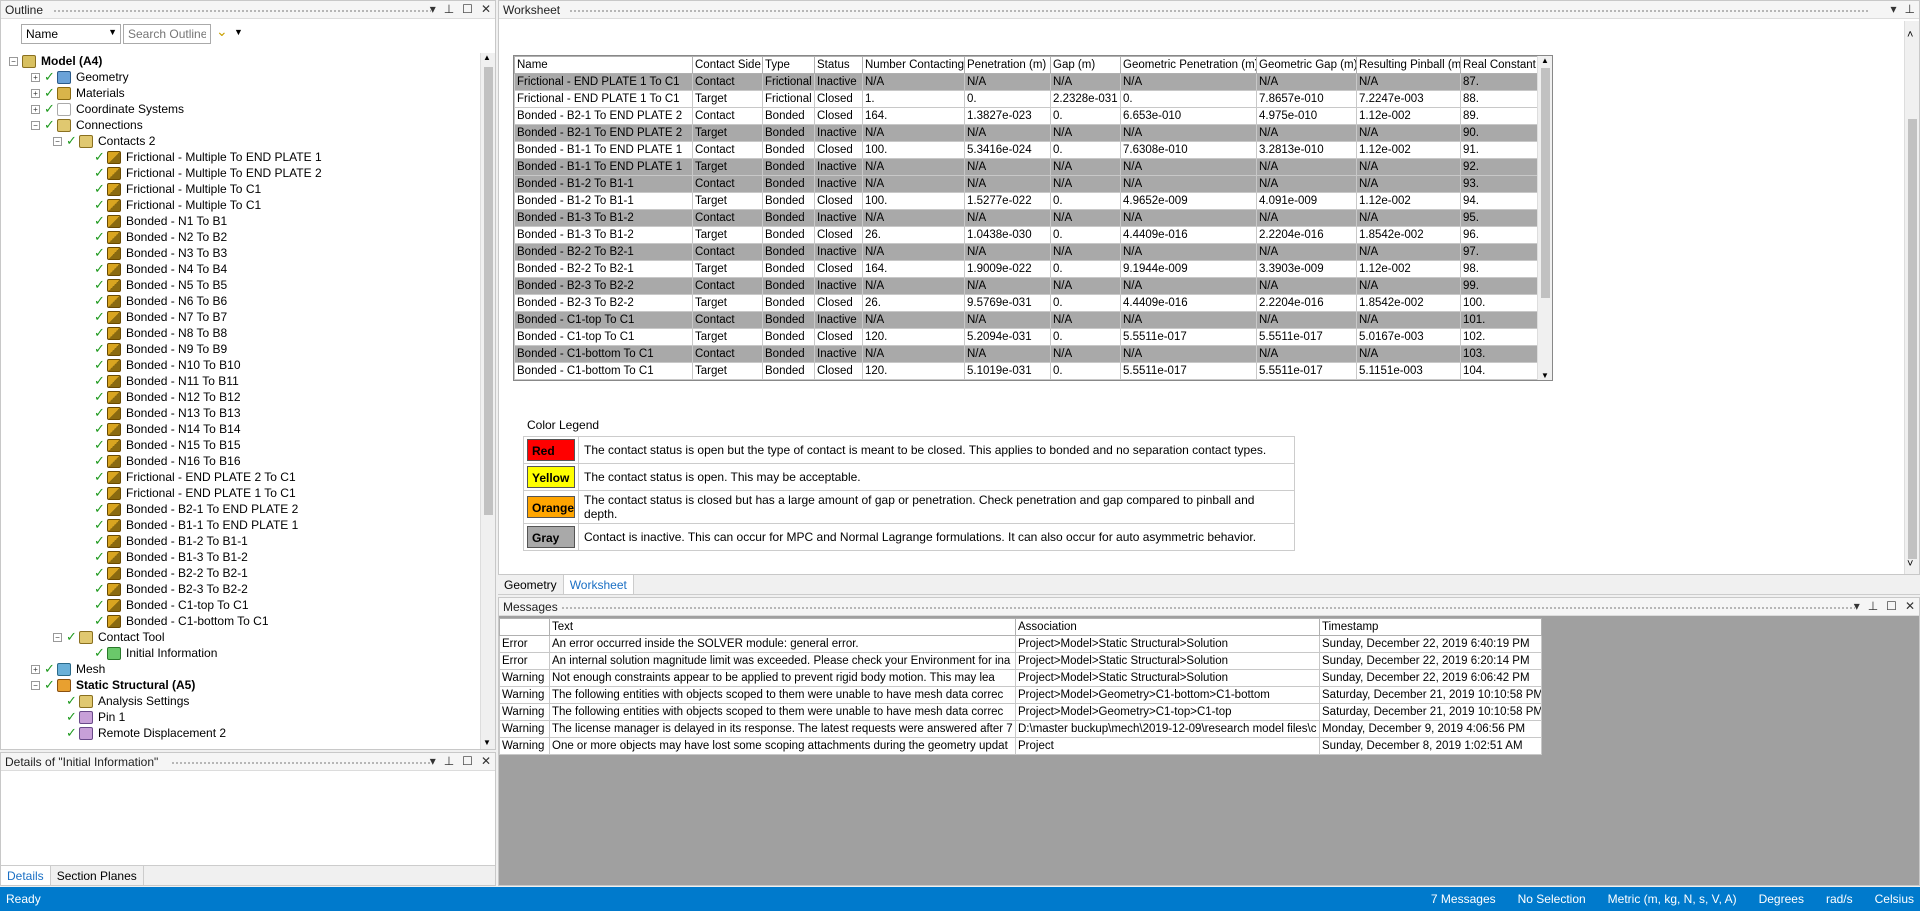  I want to click on search-outline-input, so click(167, 34).